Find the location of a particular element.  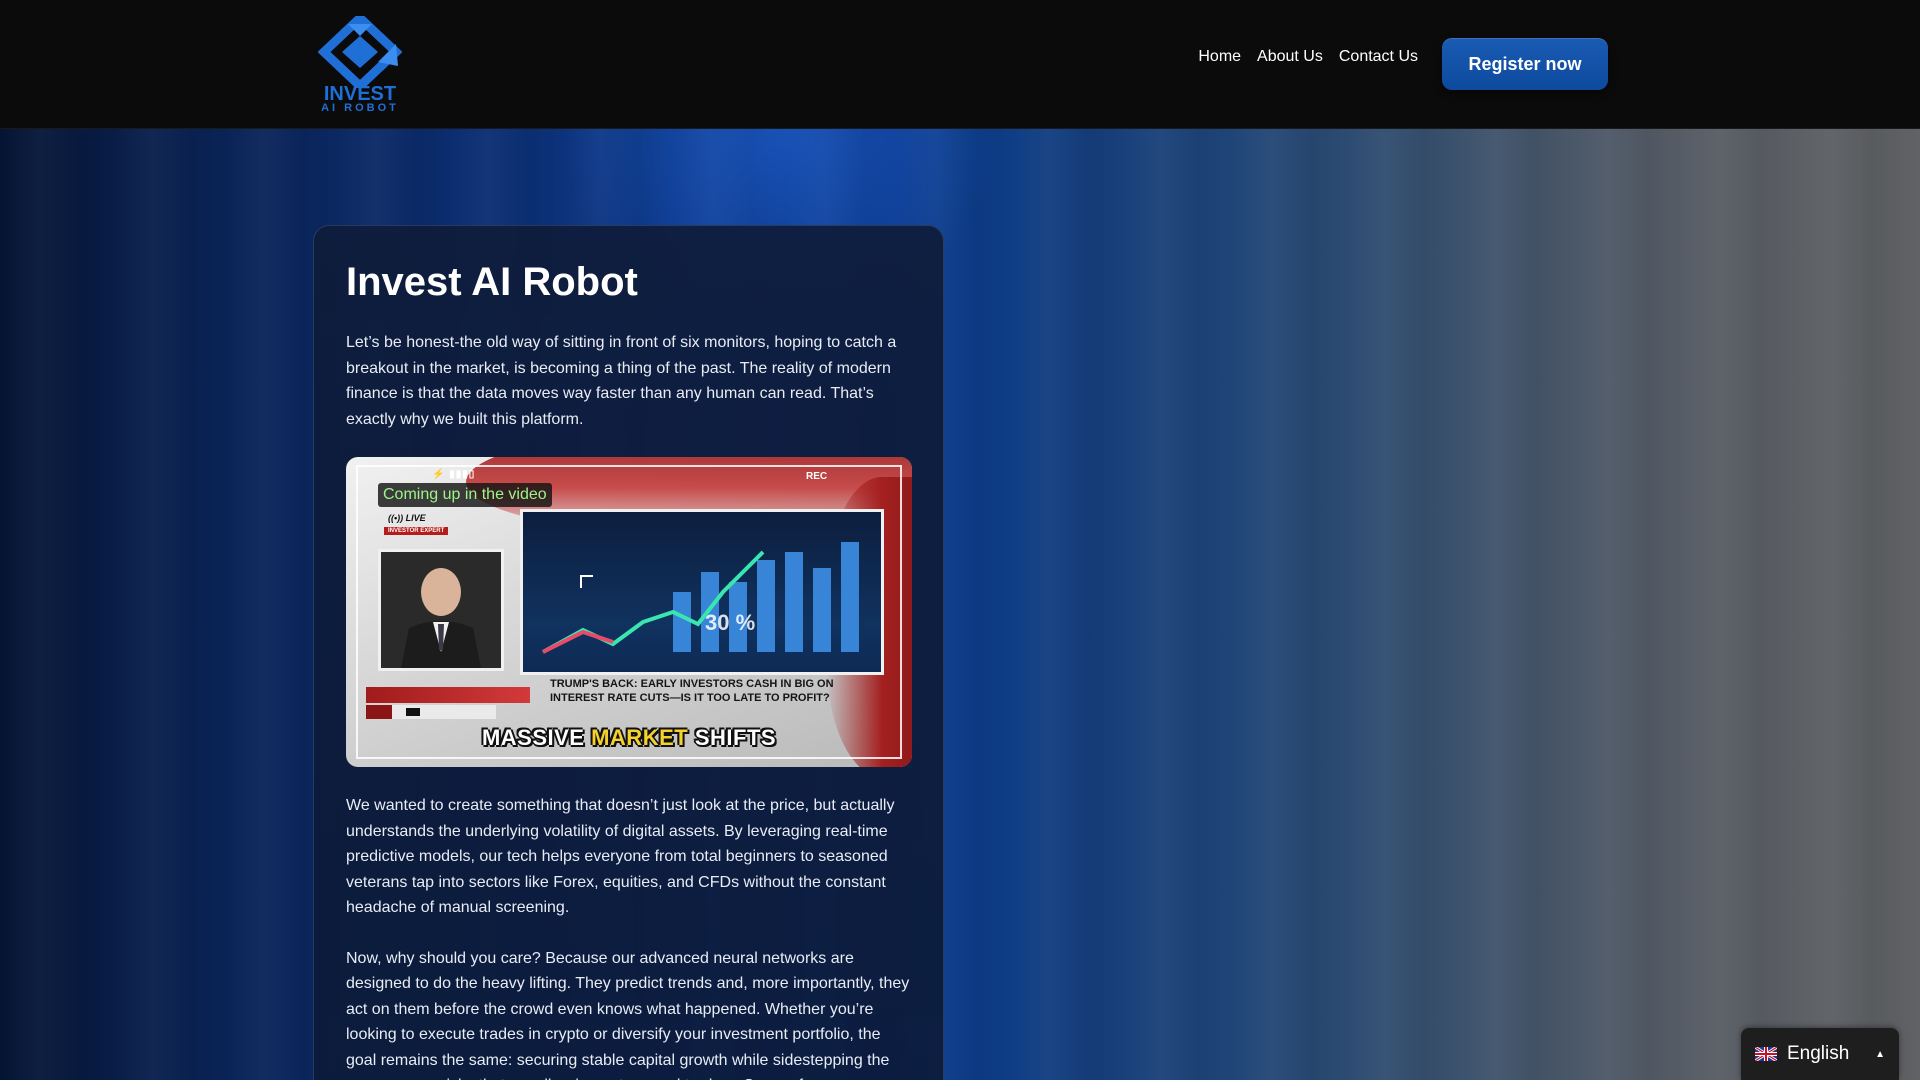

nav-about-us: About Us is located at coordinates (1290, 57).